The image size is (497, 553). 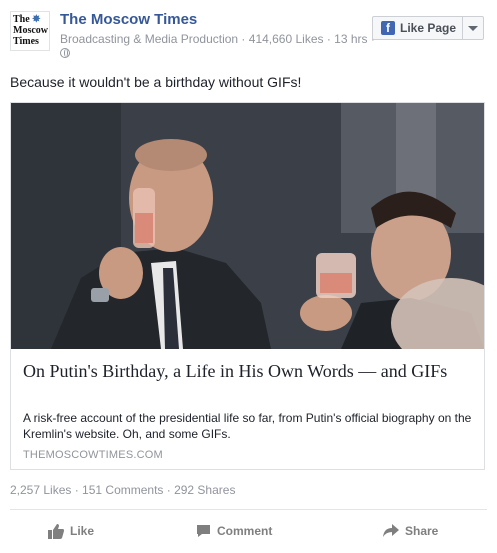 I want to click on share-button: Share, so click(x=410, y=531).